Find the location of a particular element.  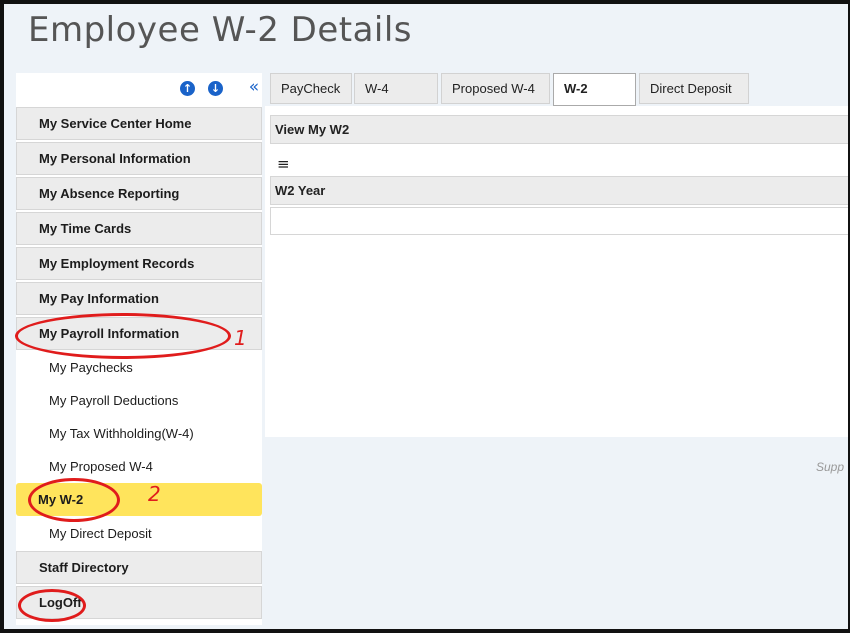

section-header-view-my-w2: View My W2 is located at coordinates (560, 129).